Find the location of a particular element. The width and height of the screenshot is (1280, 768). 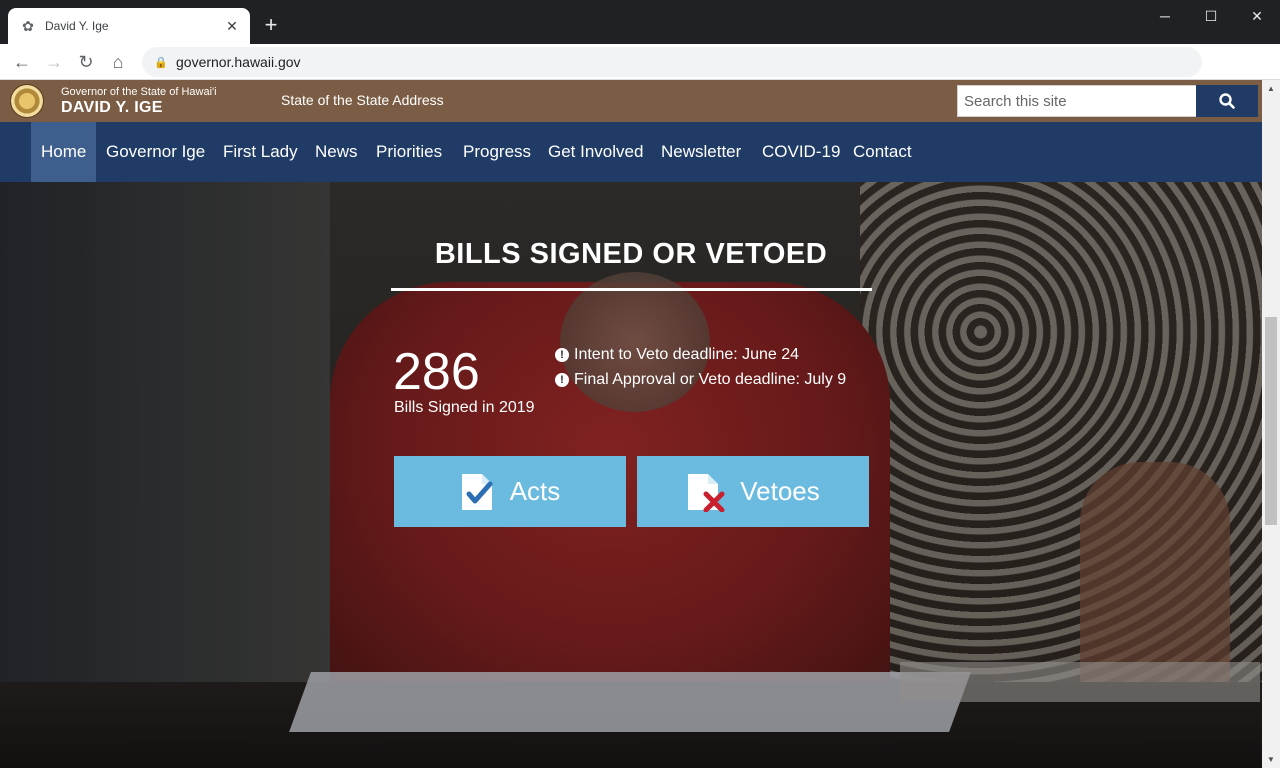

deadline-text: Final Approval or Veto deadline: July 9 is located at coordinates (710, 379).